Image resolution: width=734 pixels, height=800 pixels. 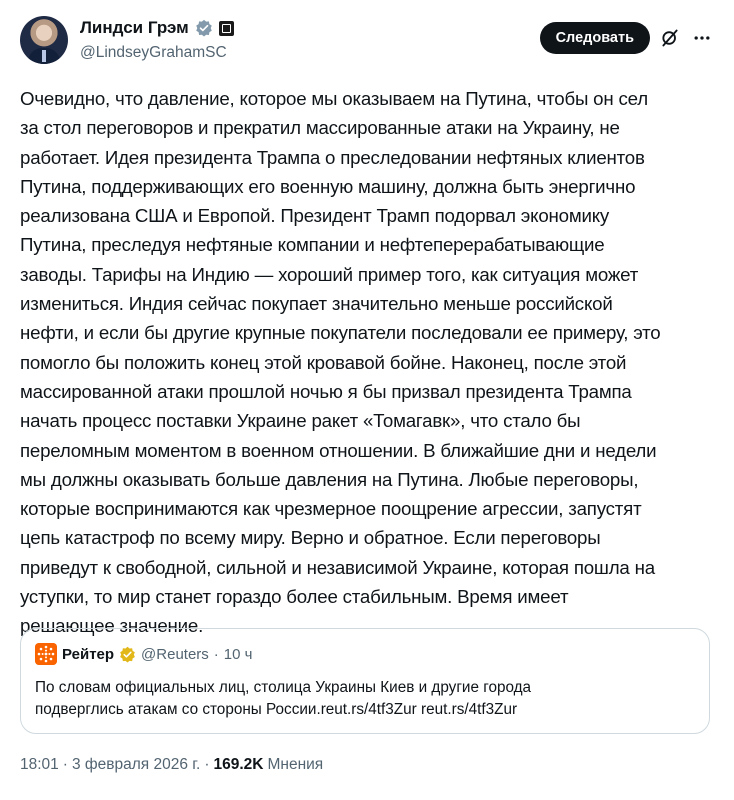 I want to click on post-time: 18:01, so click(x=39, y=765).